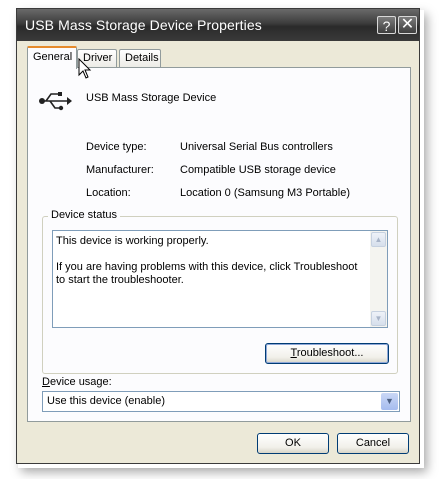  I want to click on title-bar: USB Mass Storage Device Properties ? ✕, so click(218, 25).